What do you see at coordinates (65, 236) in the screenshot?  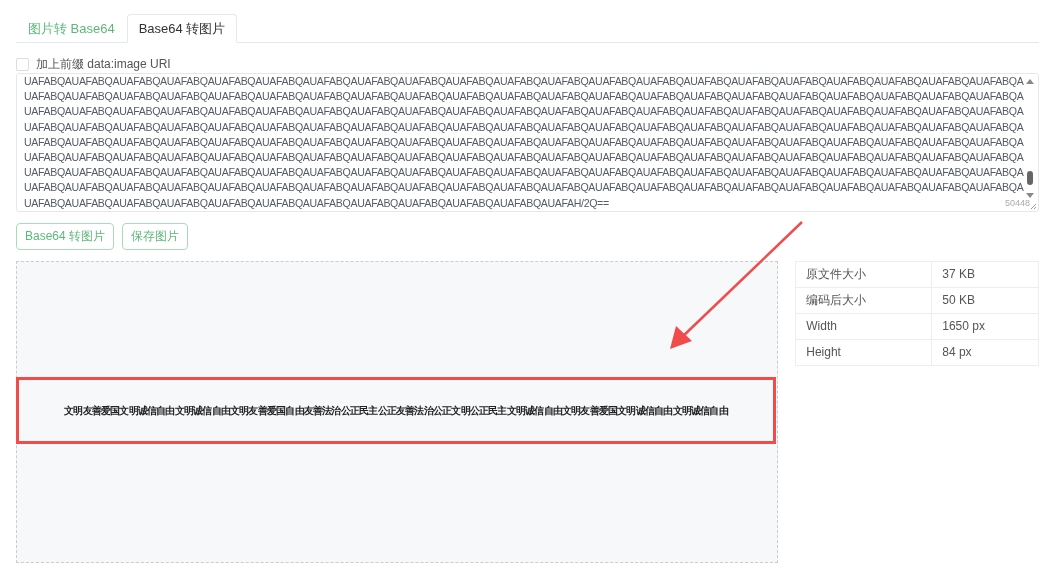 I see `action-button: Base64 转图片` at bounding box center [65, 236].